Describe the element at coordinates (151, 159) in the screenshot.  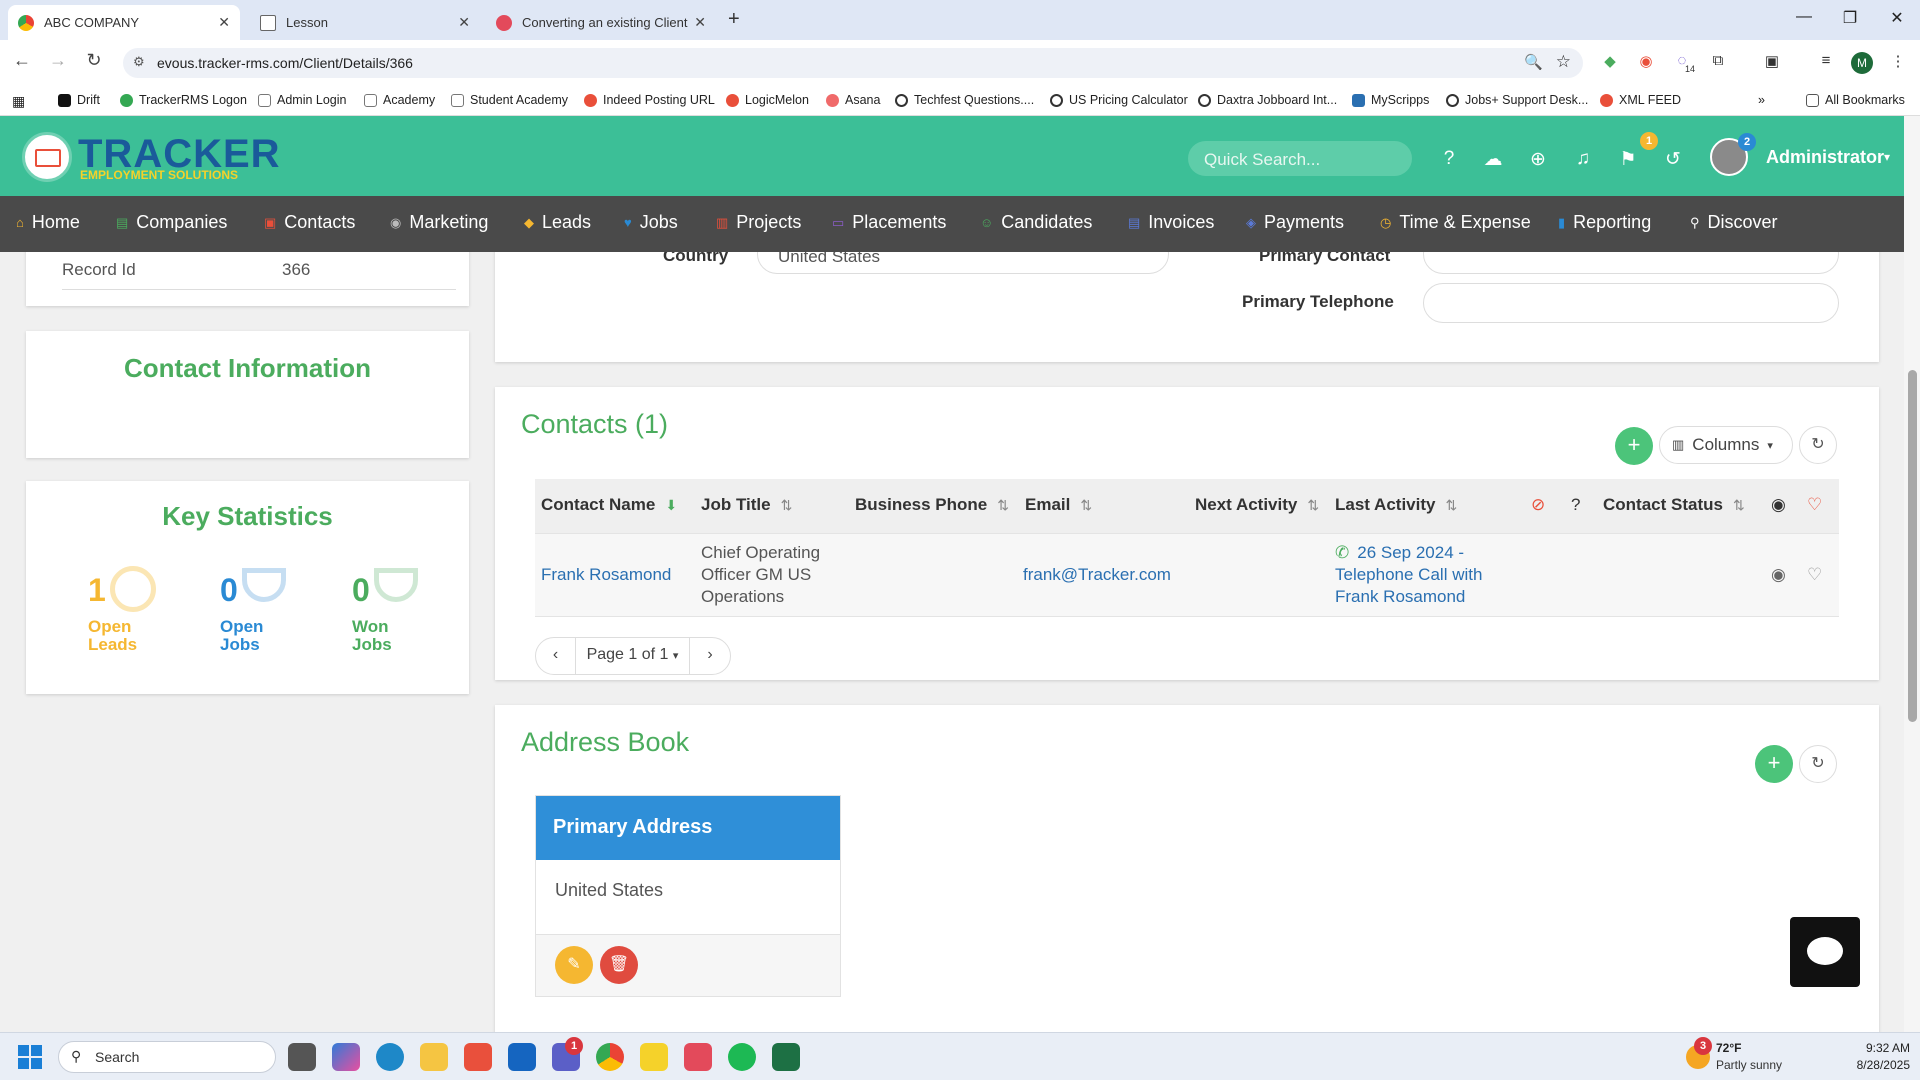
I see `tracker-logo: TRACKER EMPLOYMENT SOLUTIONS` at that location.